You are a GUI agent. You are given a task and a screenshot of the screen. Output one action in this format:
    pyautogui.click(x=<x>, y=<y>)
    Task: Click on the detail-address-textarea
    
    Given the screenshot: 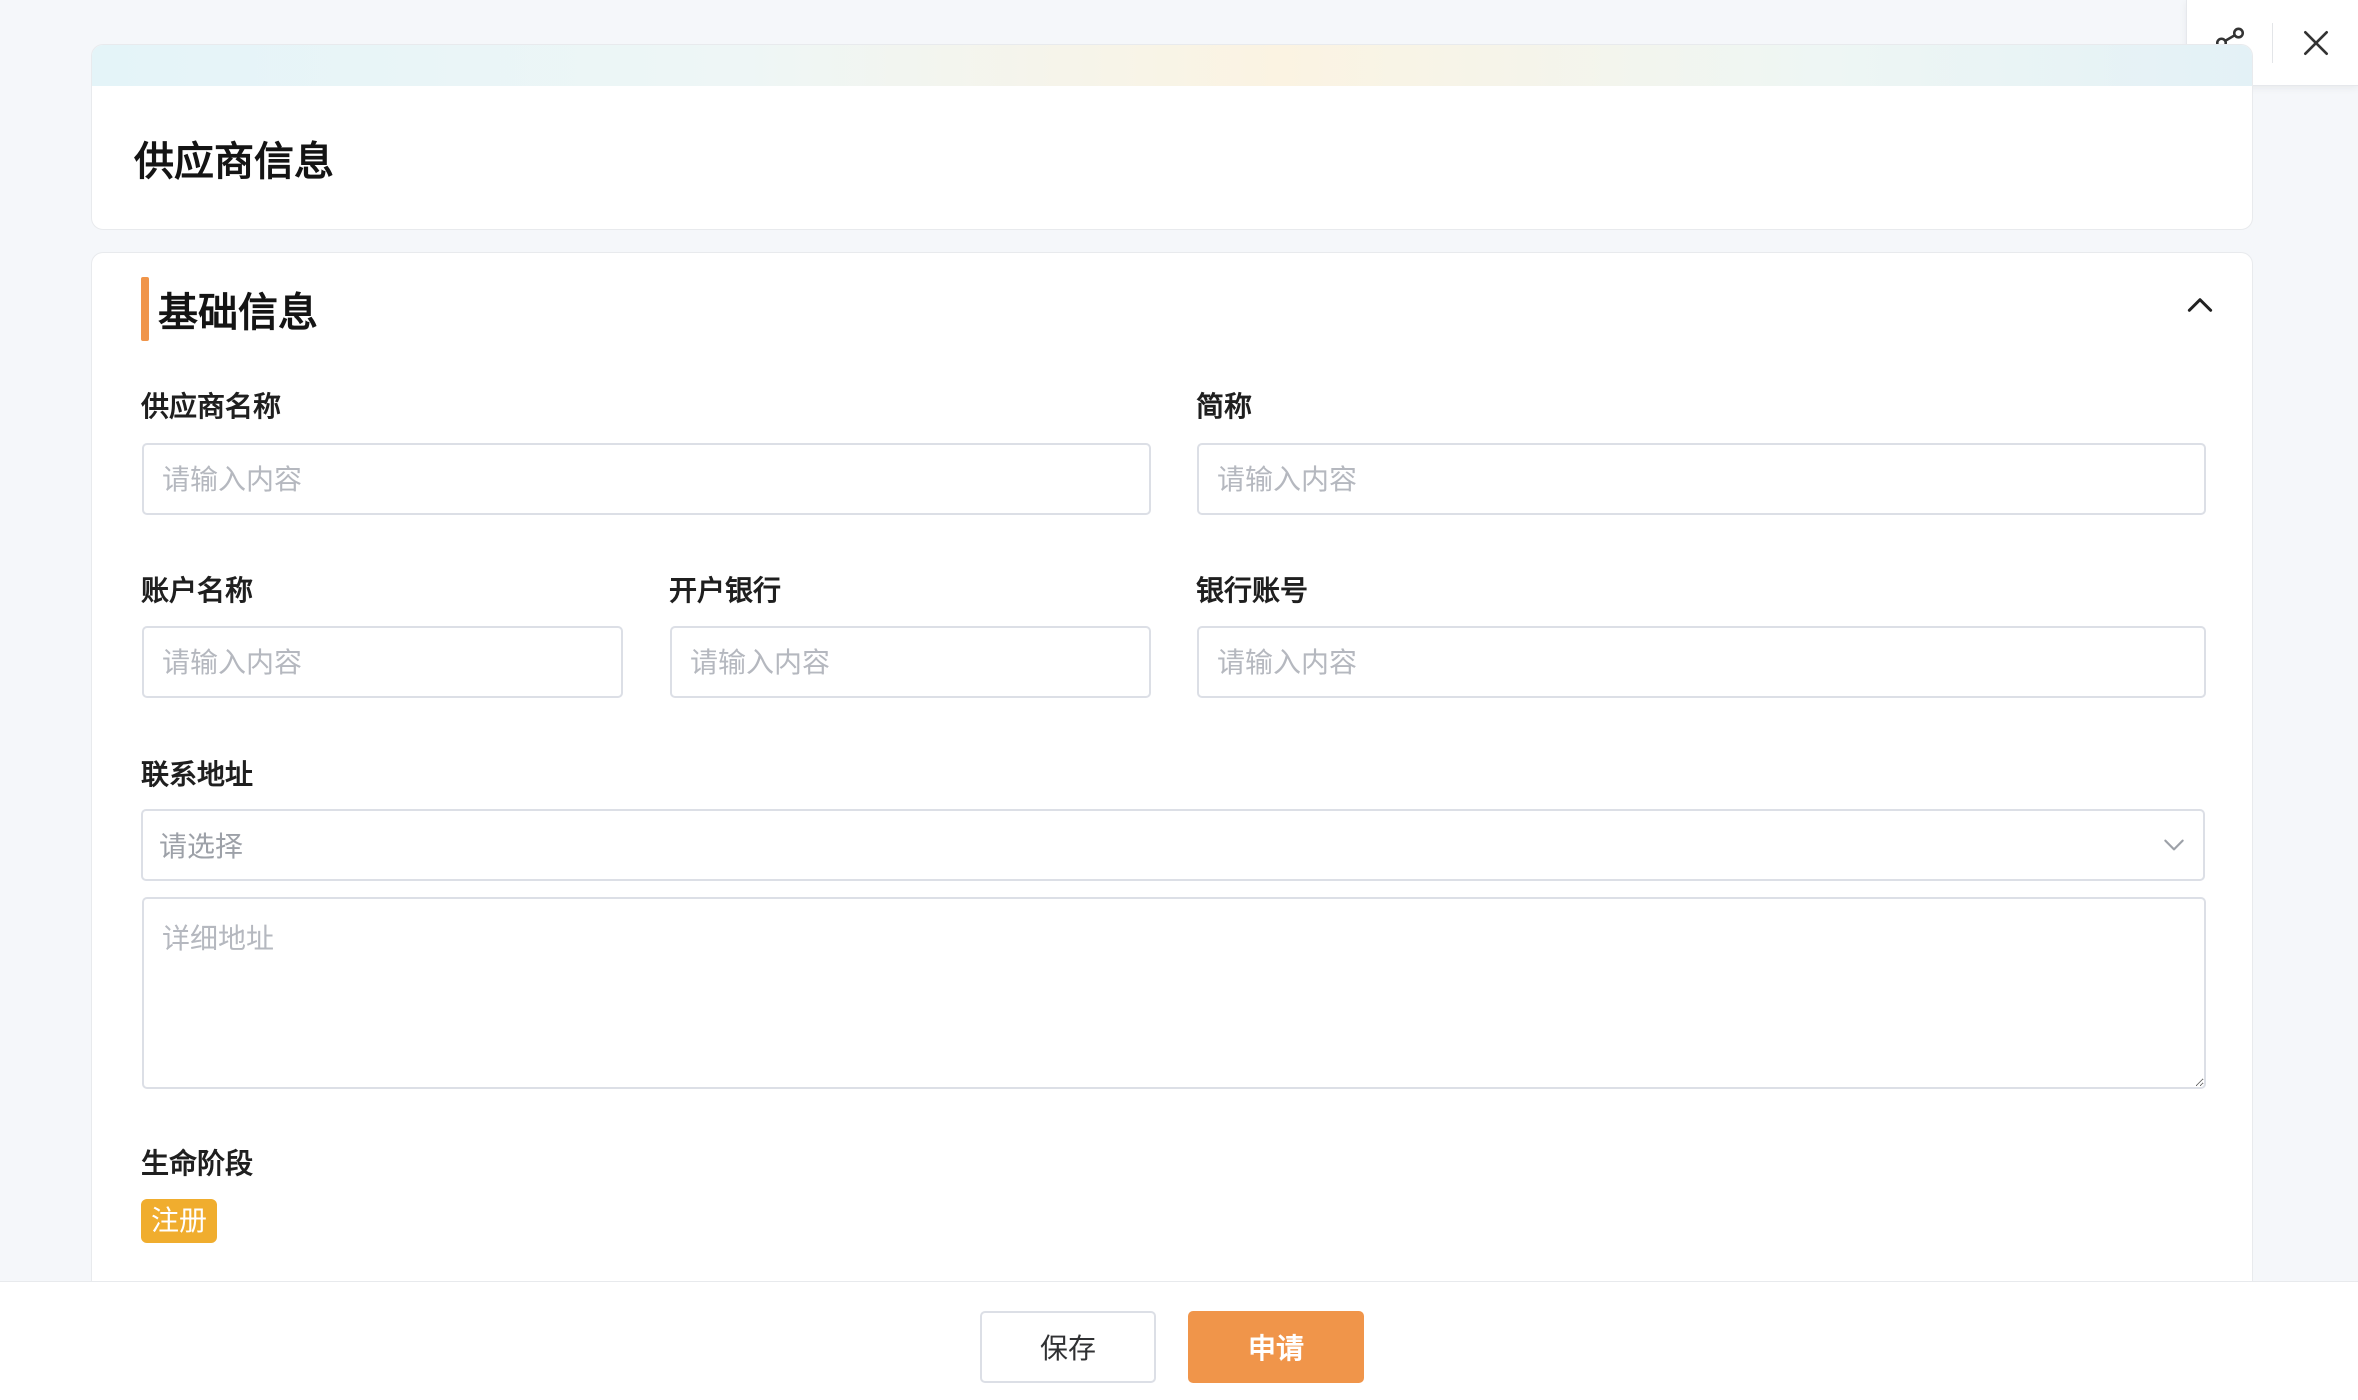 What is the action you would take?
    pyautogui.click(x=1174, y=993)
    